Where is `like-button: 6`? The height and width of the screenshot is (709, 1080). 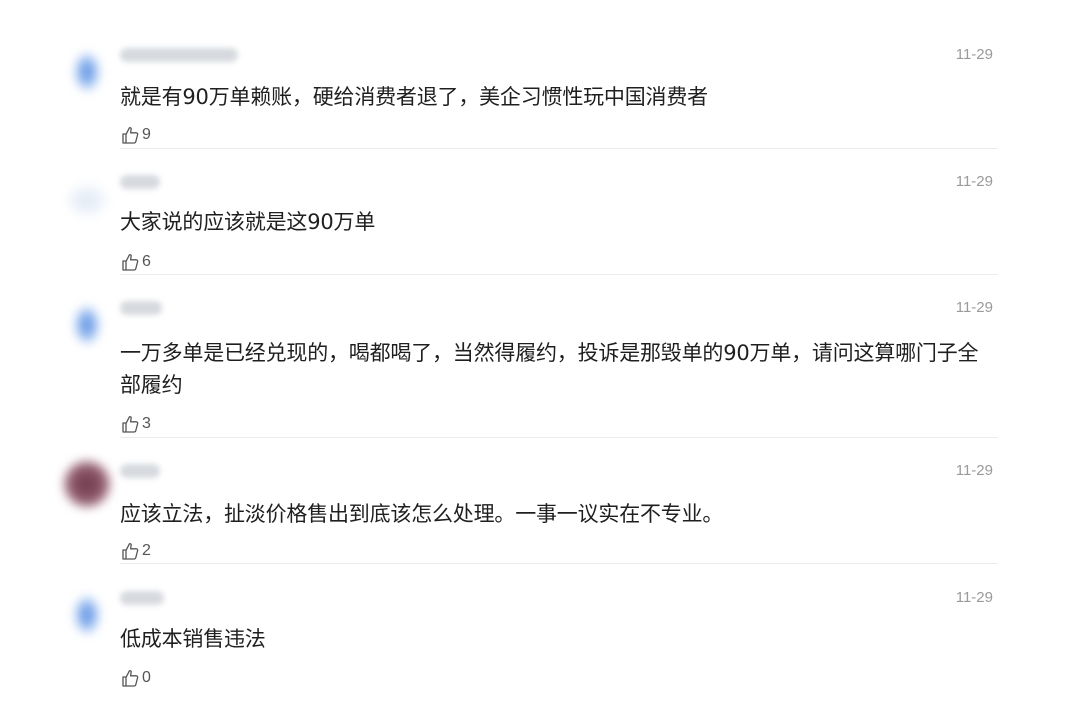
like-button: 6 is located at coordinates (135, 262).